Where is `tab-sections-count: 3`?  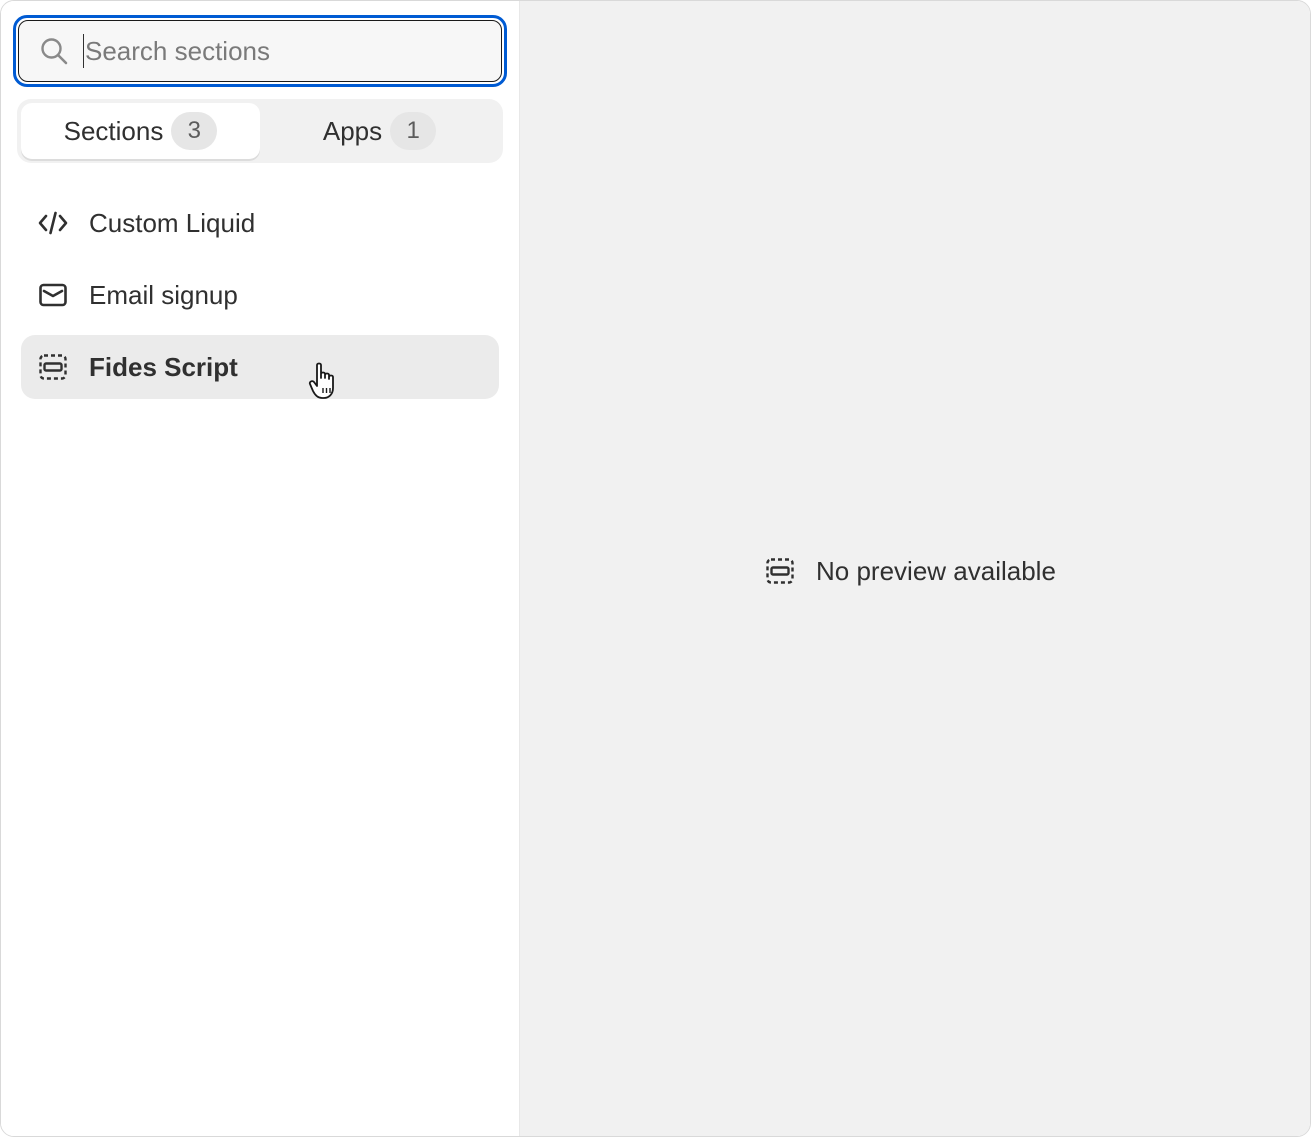
tab-sections-count: 3 is located at coordinates (194, 131).